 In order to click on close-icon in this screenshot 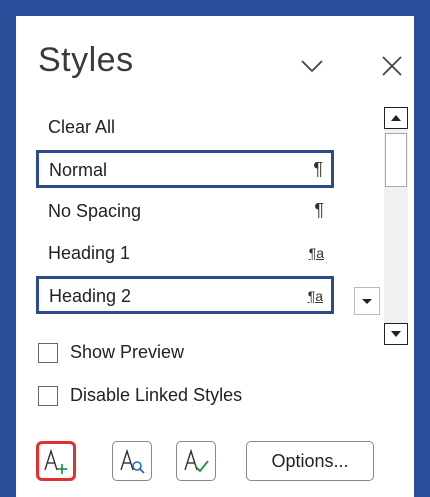, I will do `click(392, 66)`.